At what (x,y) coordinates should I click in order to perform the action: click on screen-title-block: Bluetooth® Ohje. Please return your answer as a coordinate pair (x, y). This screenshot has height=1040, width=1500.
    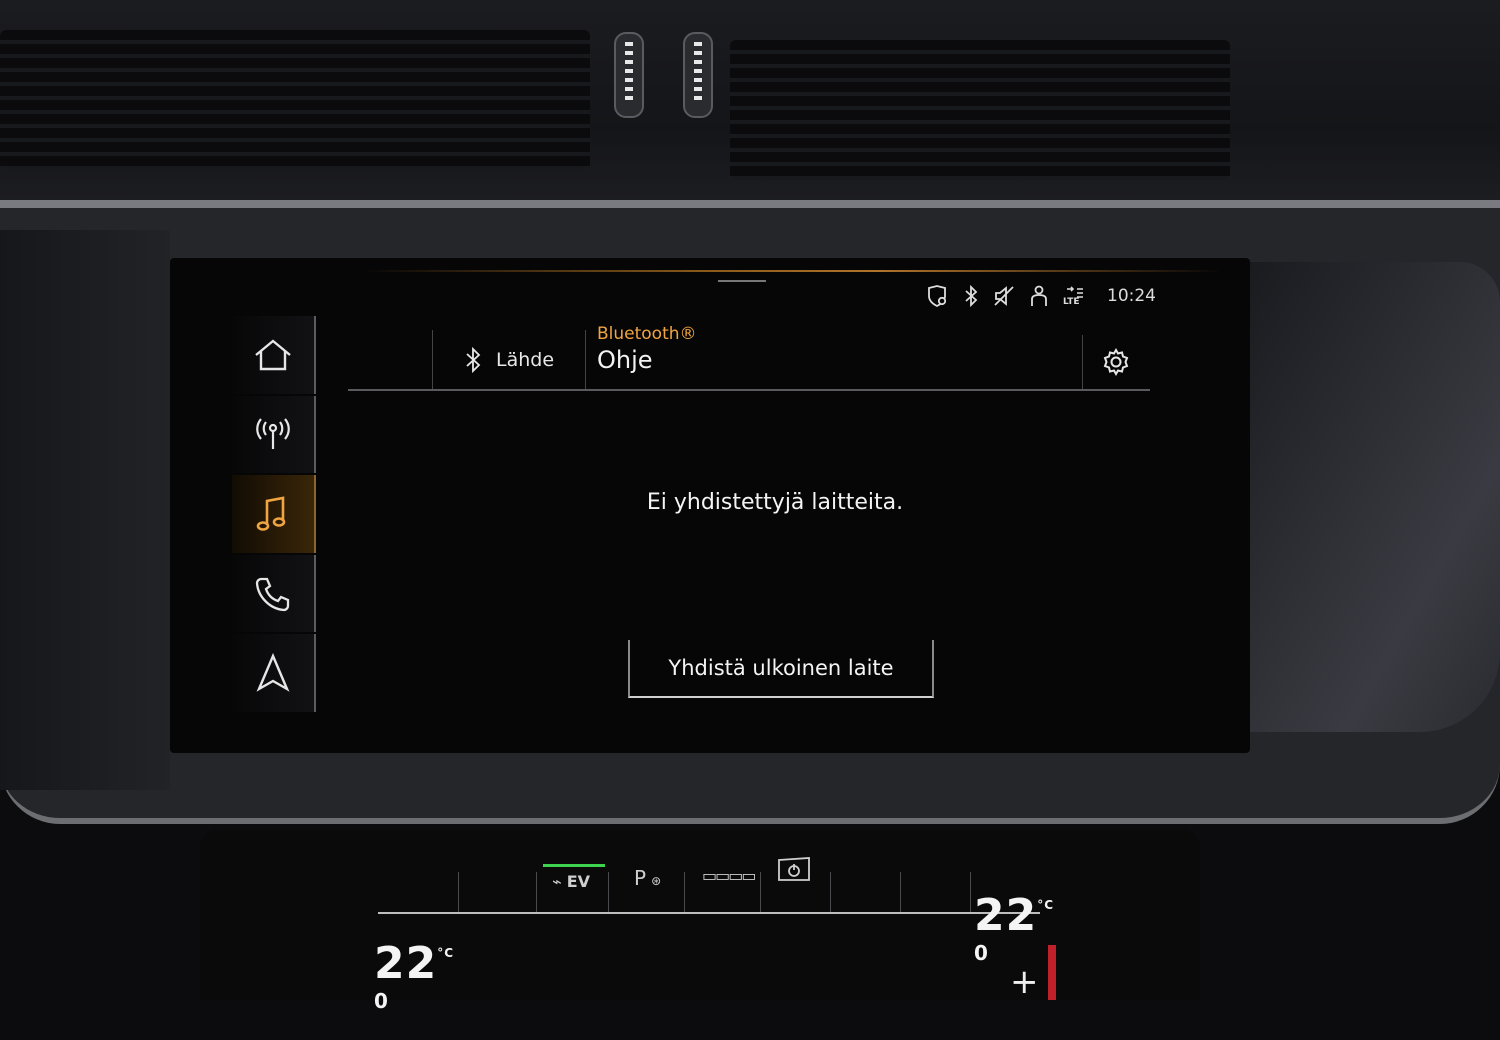
    Looking at the image, I should click on (647, 349).